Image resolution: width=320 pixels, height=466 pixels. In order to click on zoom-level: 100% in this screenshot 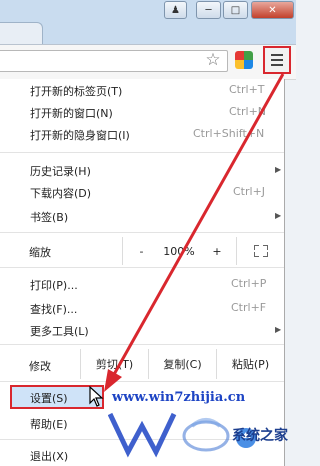, I will do `click(179, 251)`.